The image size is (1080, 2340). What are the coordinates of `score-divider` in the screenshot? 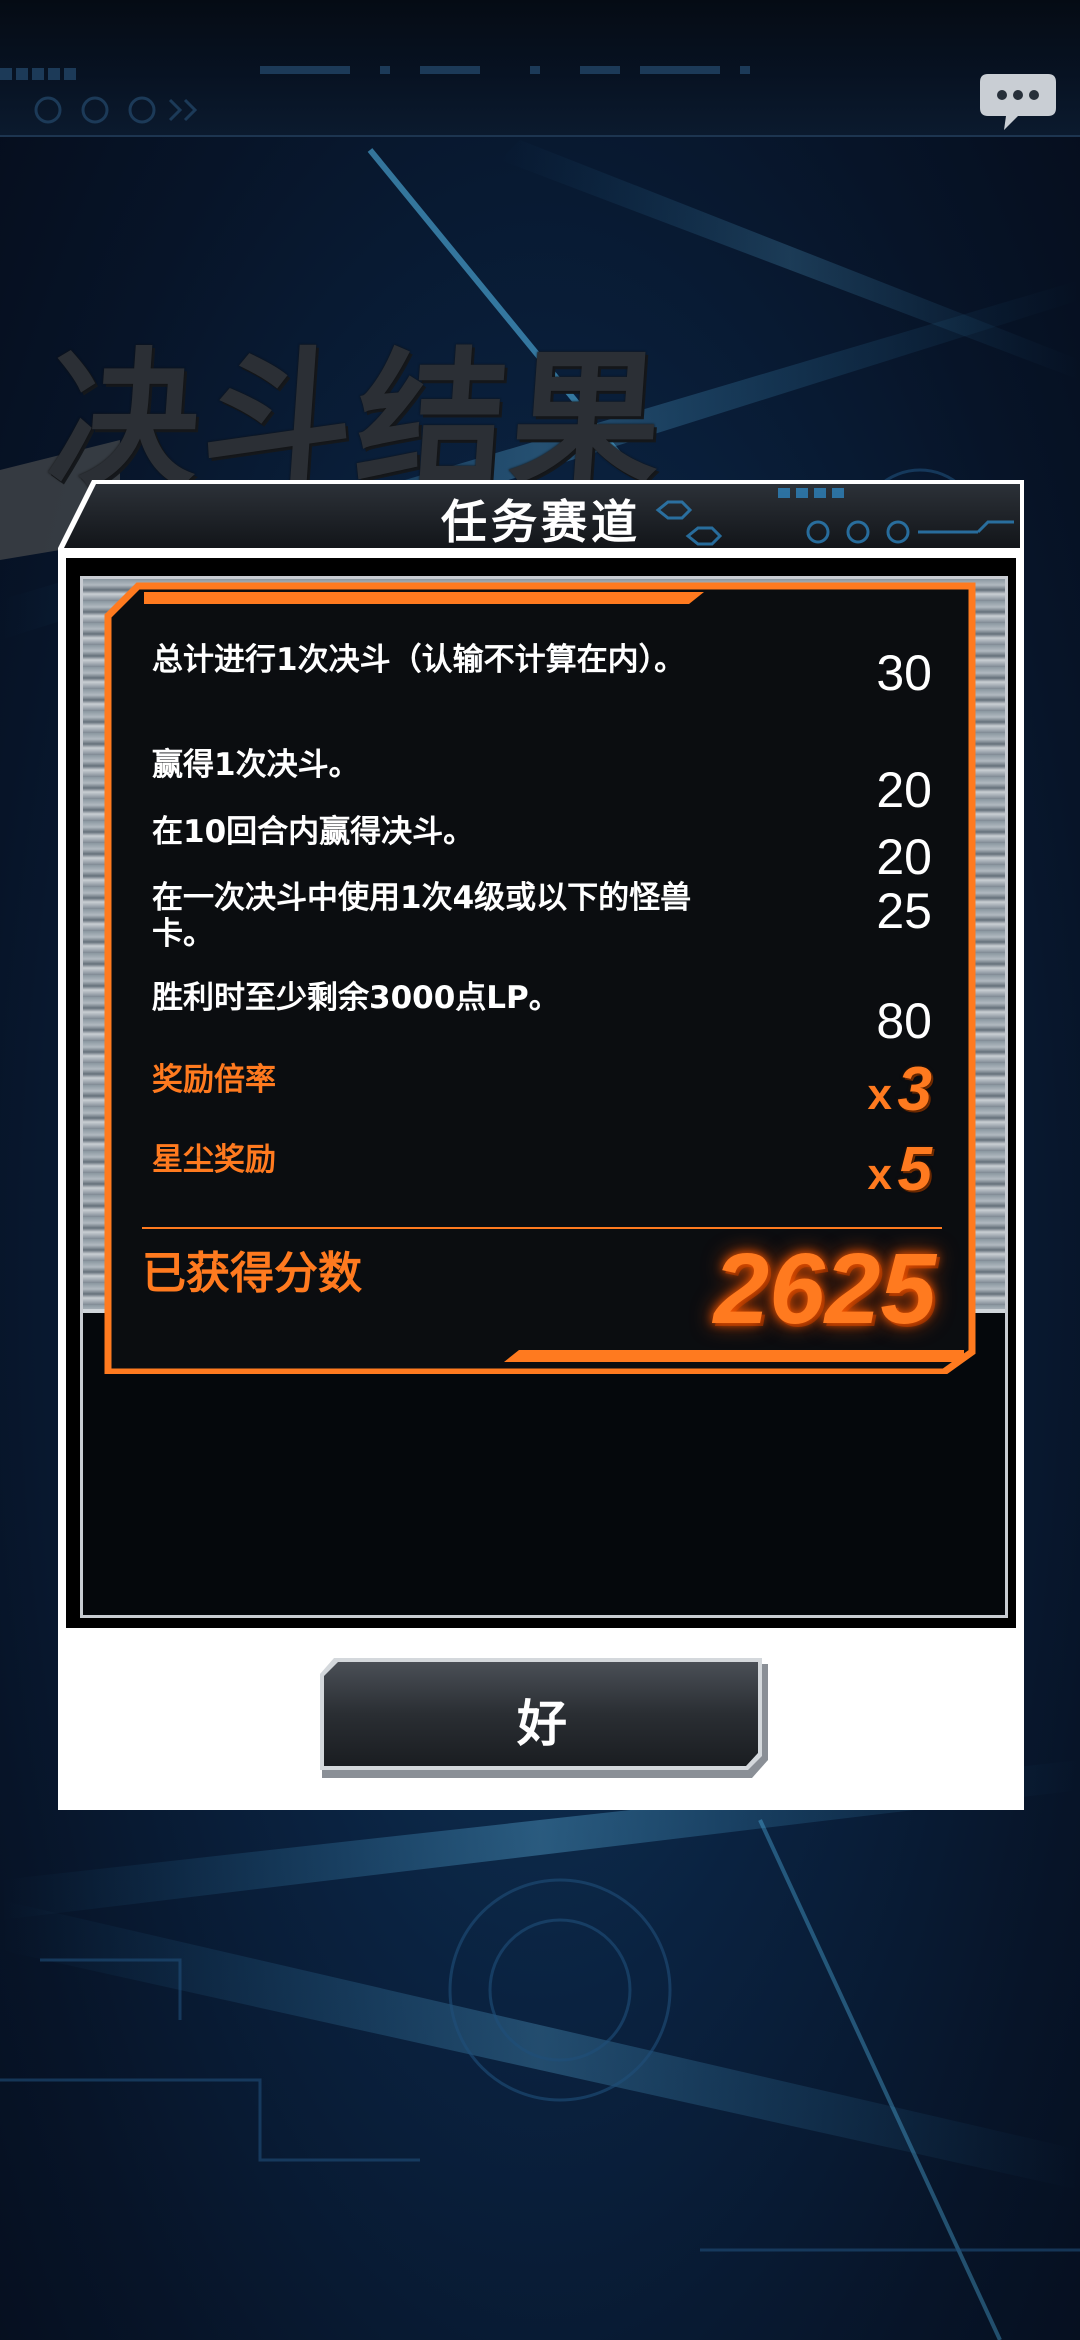 It's located at (542, 1228).